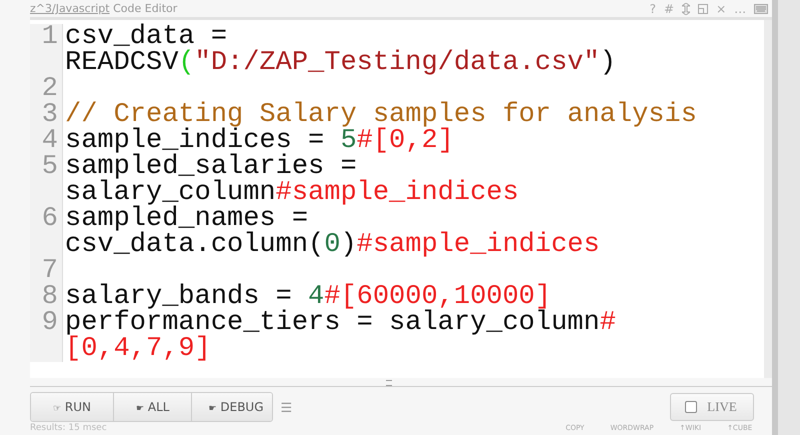 The image size is (800, 435). I want to click on code-token: (, so click(186, 63).